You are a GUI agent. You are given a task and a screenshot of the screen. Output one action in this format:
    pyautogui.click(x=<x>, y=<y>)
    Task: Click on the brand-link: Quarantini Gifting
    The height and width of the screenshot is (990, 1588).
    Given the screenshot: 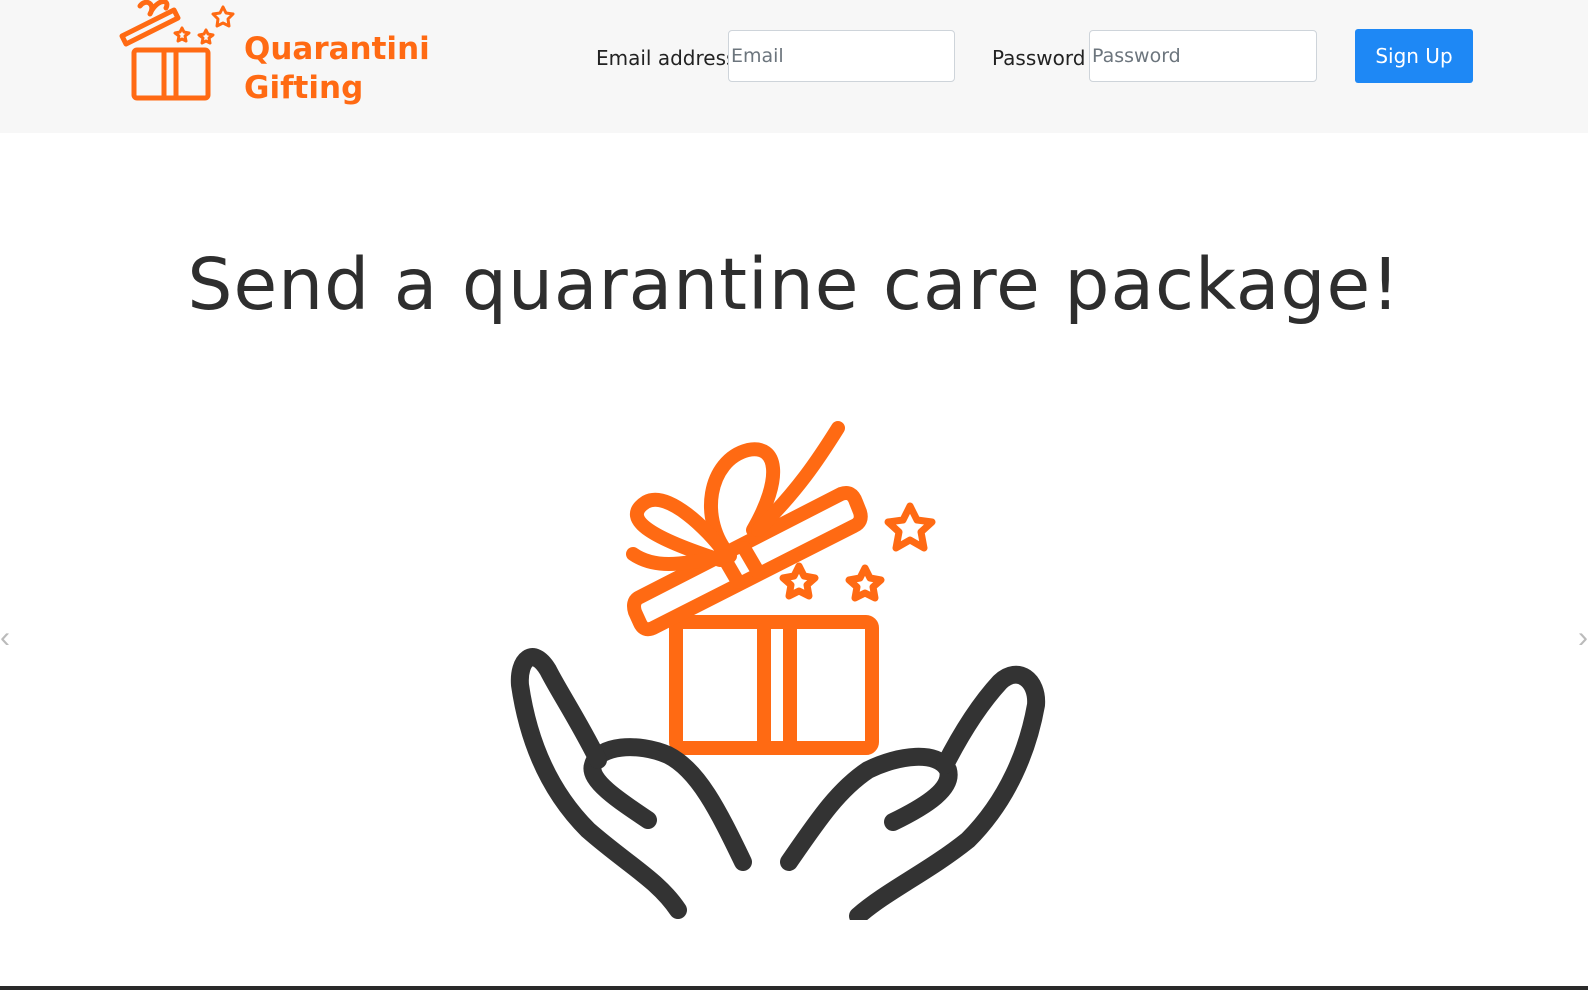 What is the action you would take?
    pyautogui.click(x=276, y=56)
    